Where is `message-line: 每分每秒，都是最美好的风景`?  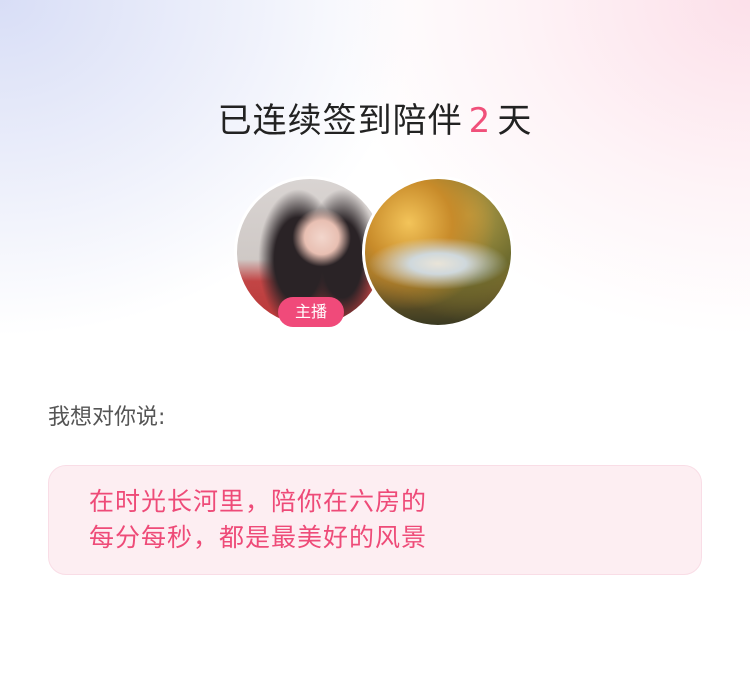
message-line: 每分每秒，都是最美好的风景 is located at coordinates (258, 537).